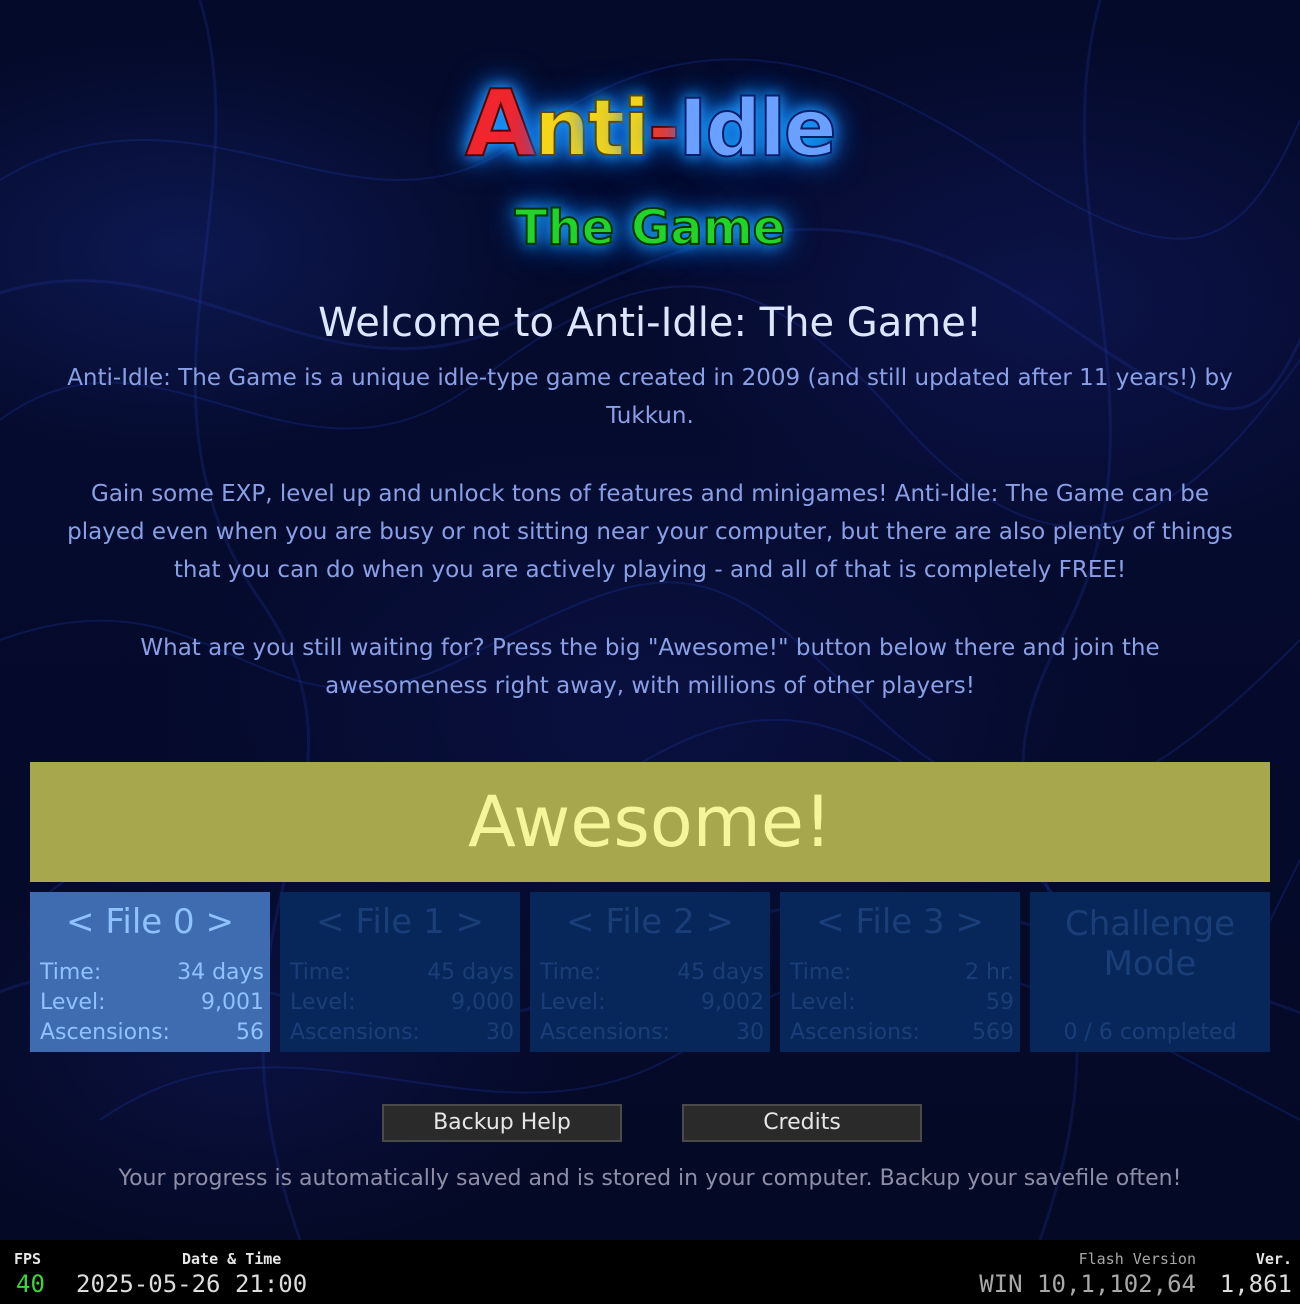 This screenshot has height=1304, width=1300. What do you see at coordinates (482, 1002) in the screenshot?
I see `stat-value: 9,000` at bounding box center [482, 1002].